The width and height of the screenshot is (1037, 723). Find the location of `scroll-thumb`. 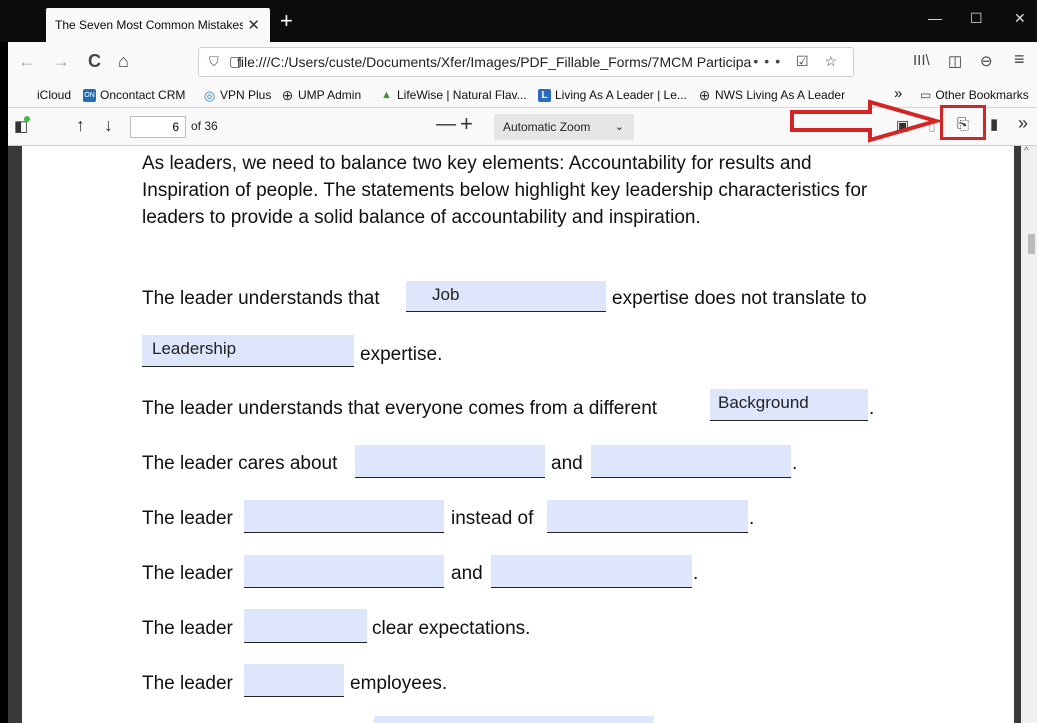

scroll-thumb is located at coordinates (1031, 244).